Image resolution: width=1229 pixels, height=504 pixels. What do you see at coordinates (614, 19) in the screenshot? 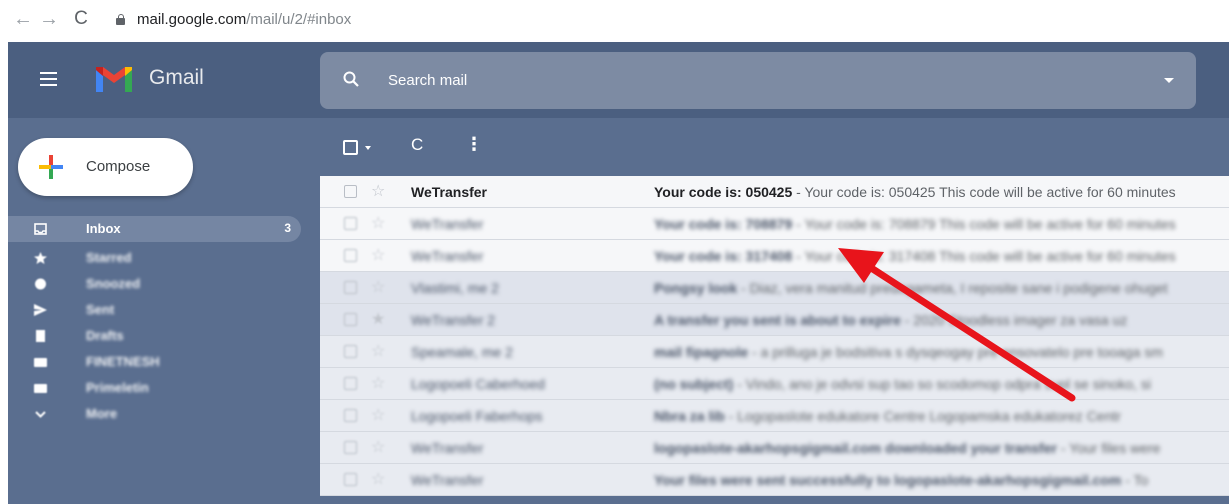
I see `browser-toolbar: ← → C mail.google.com/mail/u/2/#inbox` at bounding box center [614, 19].